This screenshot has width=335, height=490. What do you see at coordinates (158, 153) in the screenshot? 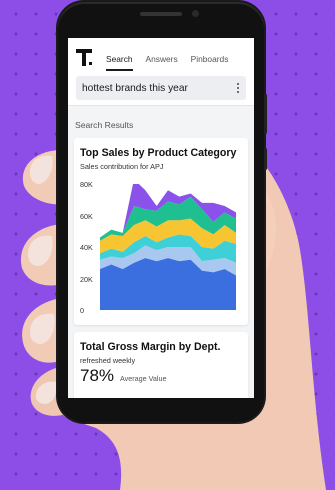
I see `sales-card-title: Top Sales by Product Category` at bounding box center [158, 153].